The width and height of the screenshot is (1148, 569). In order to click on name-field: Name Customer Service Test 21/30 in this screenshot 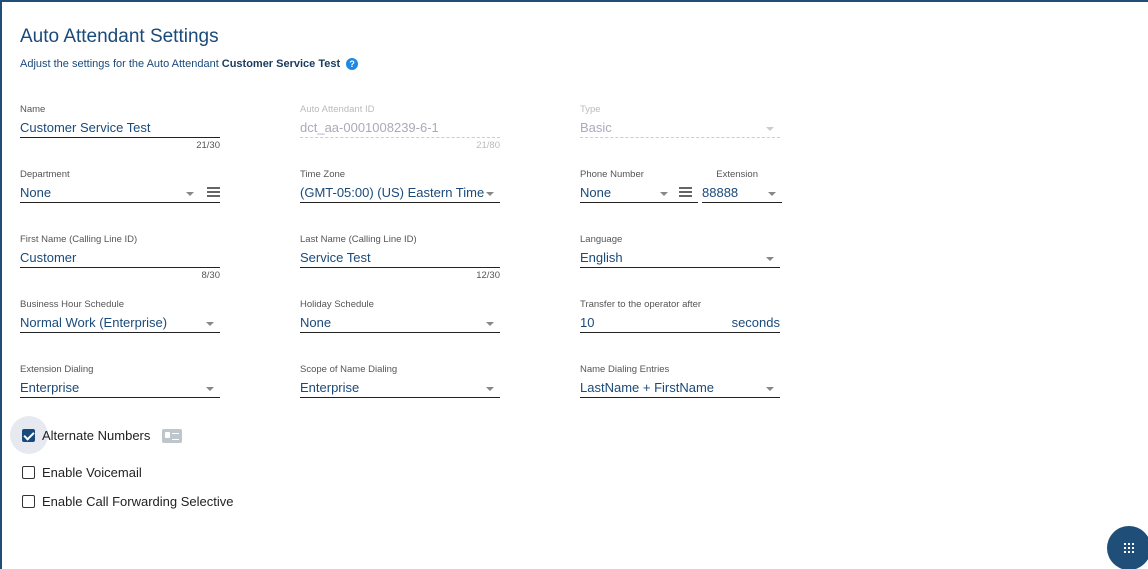, I will do `click(120, 127)`.